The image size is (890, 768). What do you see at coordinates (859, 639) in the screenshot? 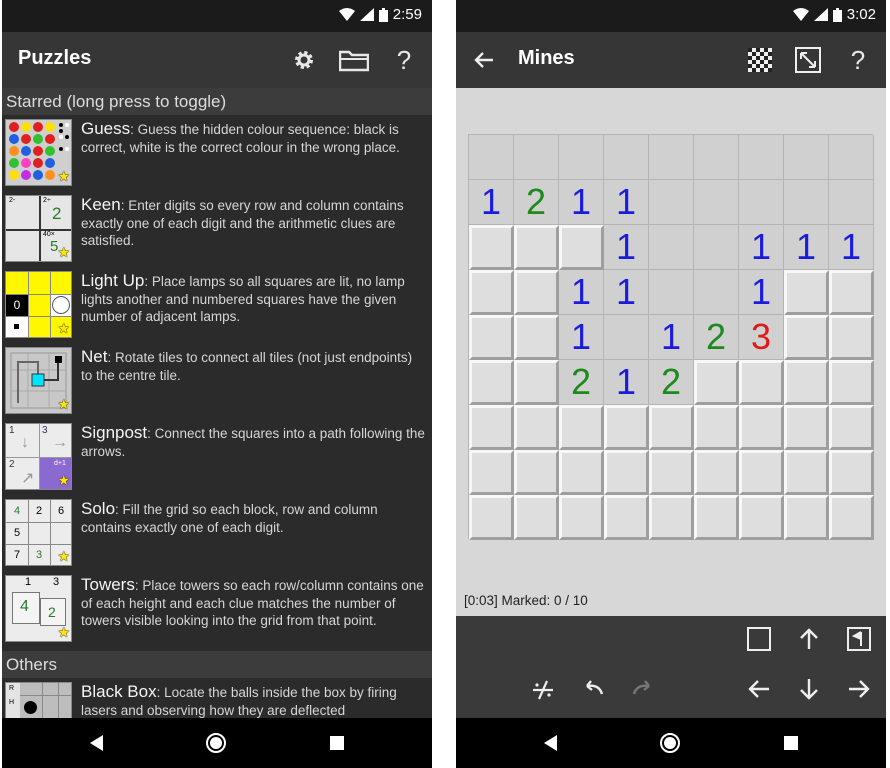
I see `flag-icon` at bounding box center [859, 639].